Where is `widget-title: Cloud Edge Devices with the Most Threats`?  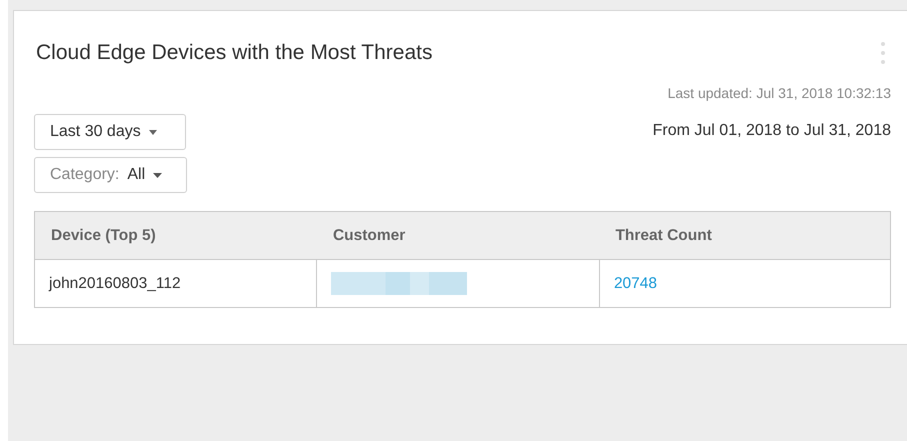 widget-title: Cloud Edge Devices with the Most Threats is located at coordinates (234, 53).